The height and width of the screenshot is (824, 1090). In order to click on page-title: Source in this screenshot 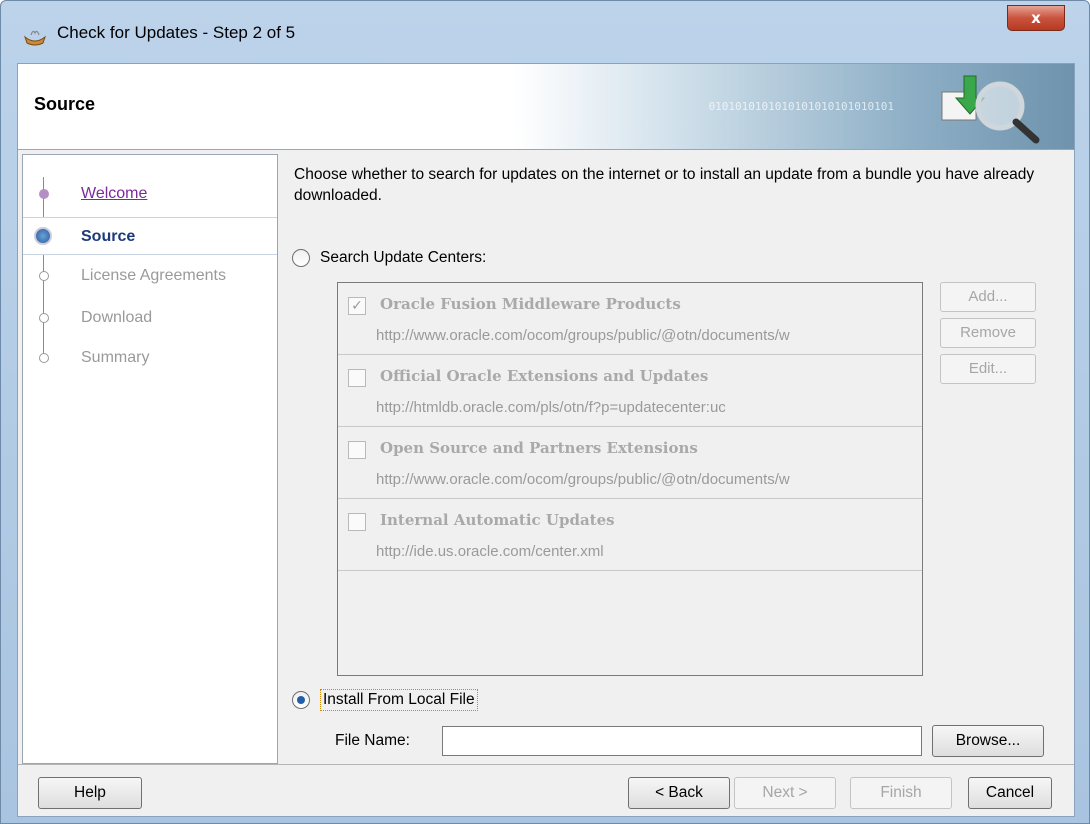, I will do `click(65, 104)`.